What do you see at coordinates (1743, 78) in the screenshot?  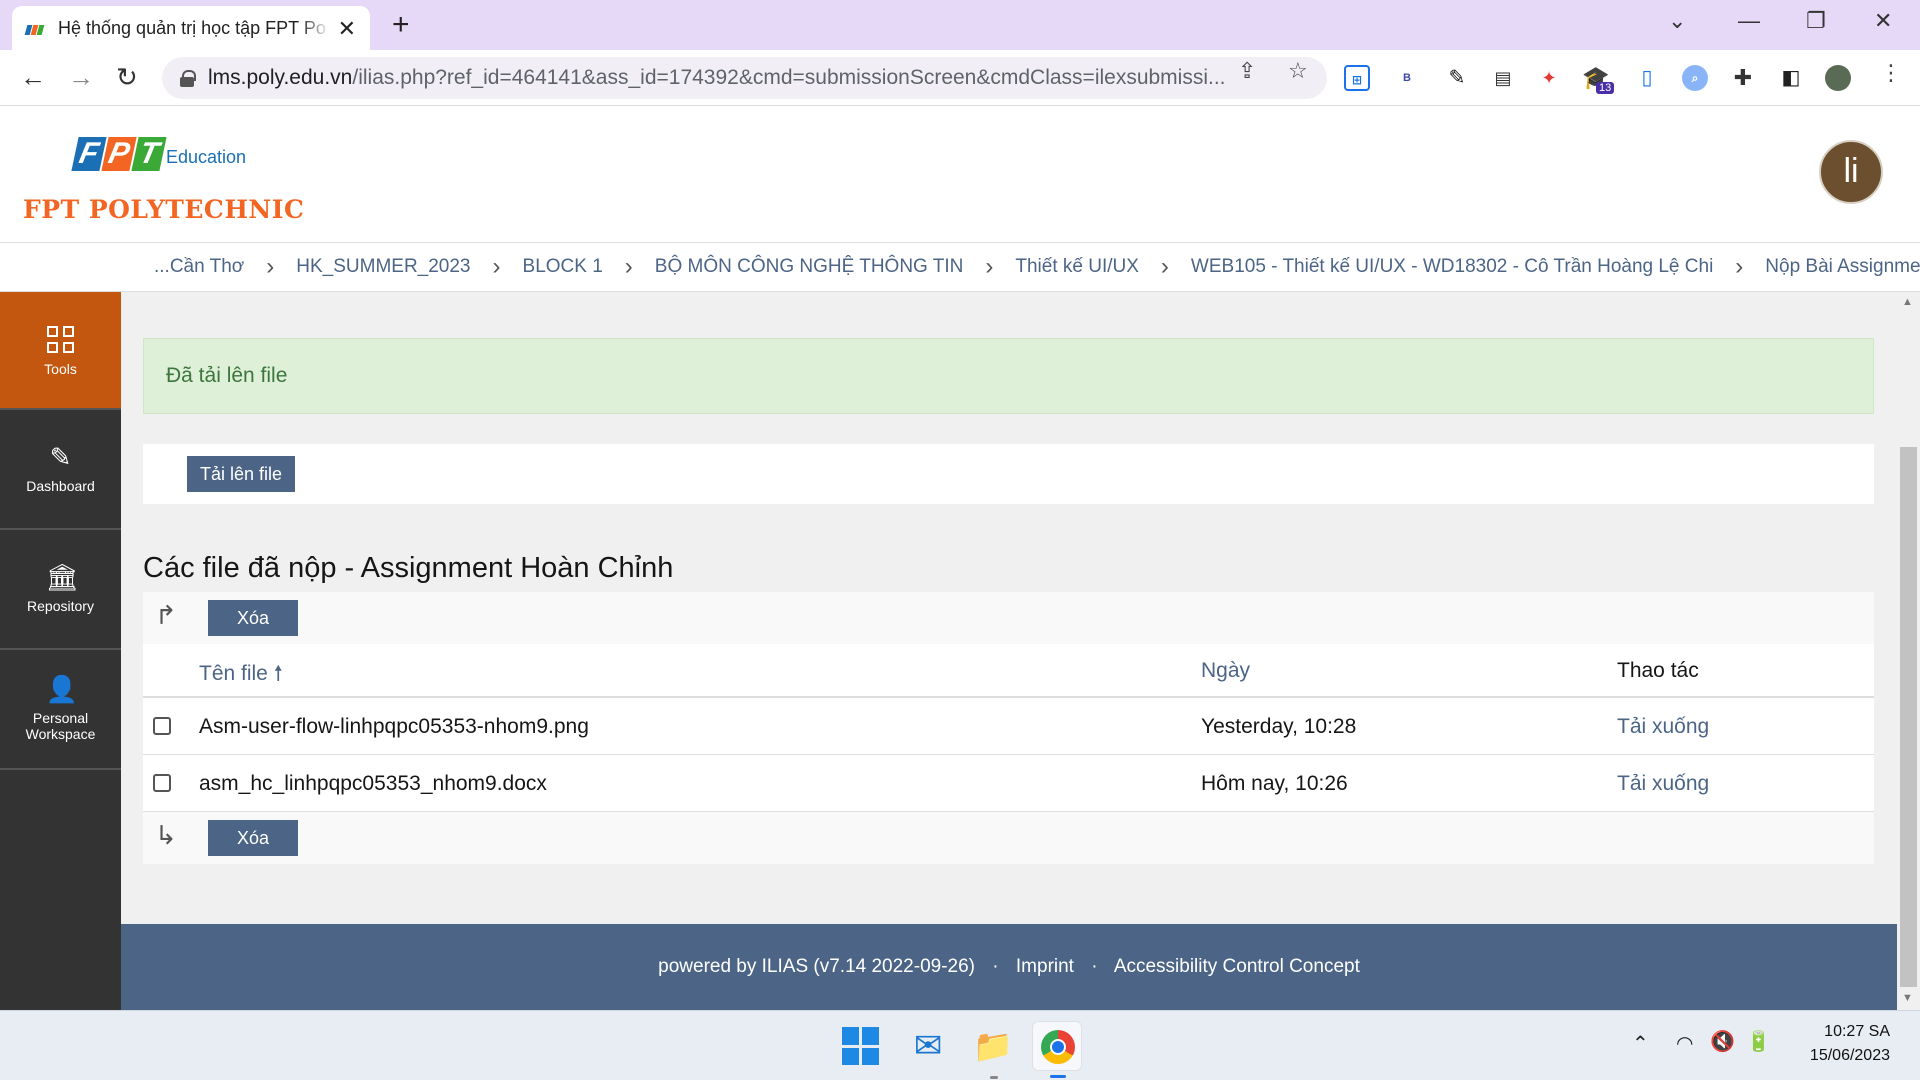 I see `extensions-puzzle-icon: ✚` at bounding box center [1743, 78].